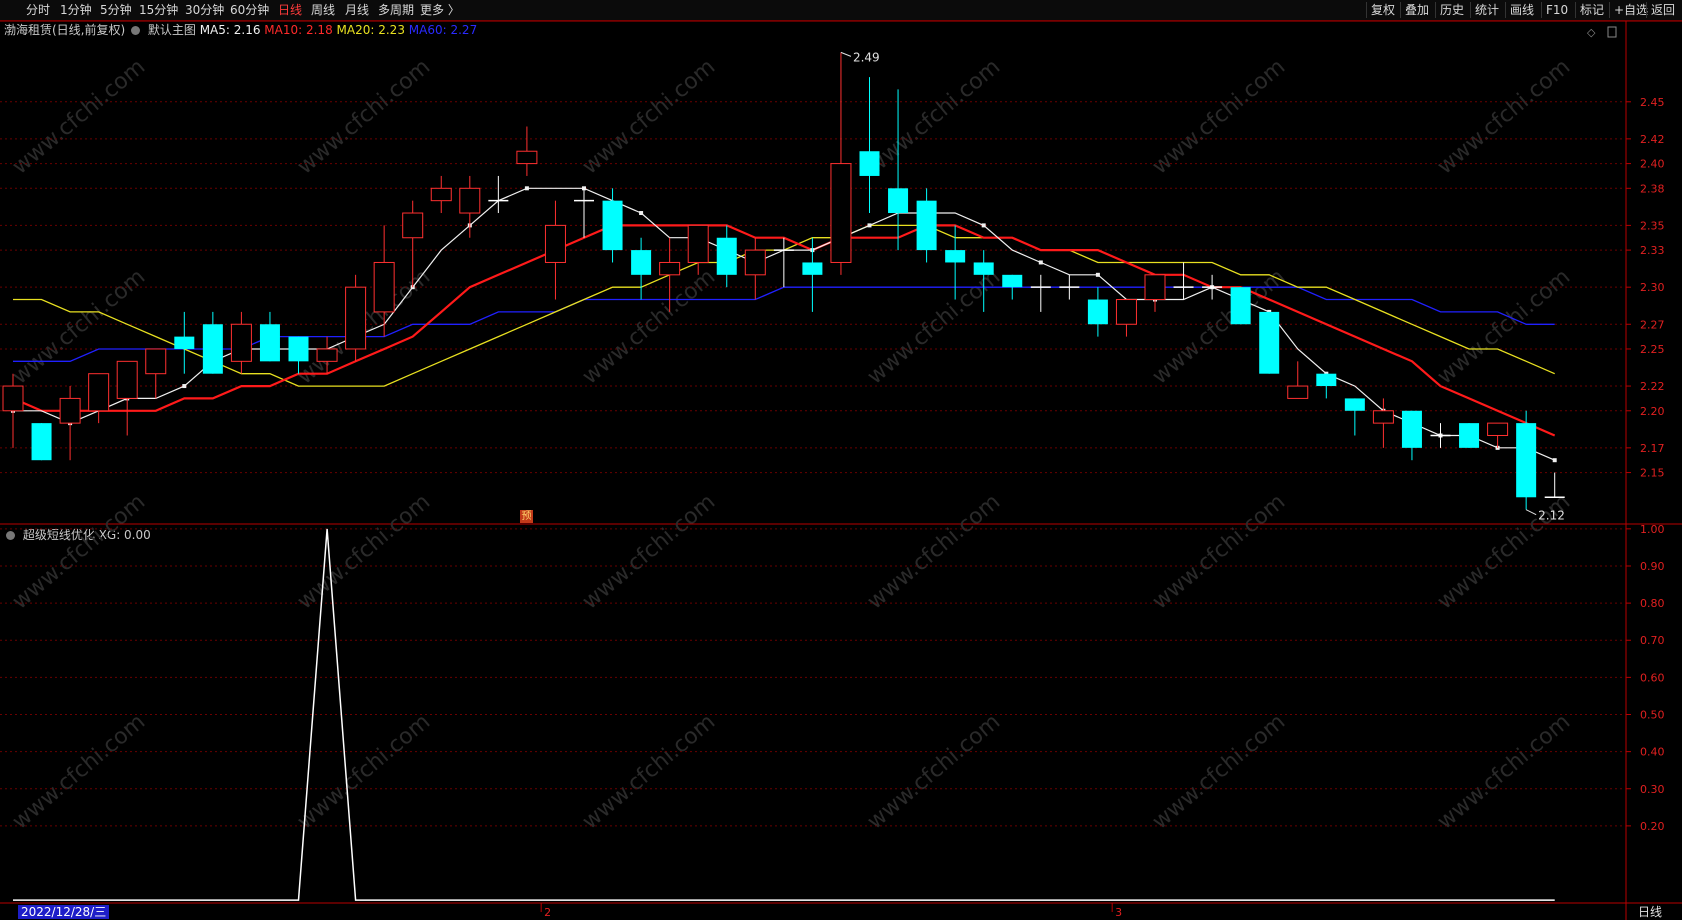 This screenshot has width=1682, height=920. I want to click on y-tick-label: 2.17, so click(1652, 448).